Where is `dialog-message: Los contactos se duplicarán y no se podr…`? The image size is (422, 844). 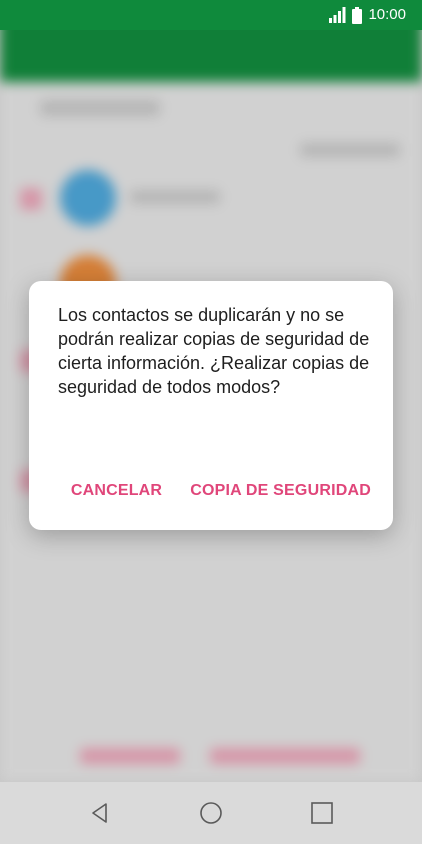
dialog-message: Los contactos se duplicarán y no se podr… is located at coordinates (214, 351).